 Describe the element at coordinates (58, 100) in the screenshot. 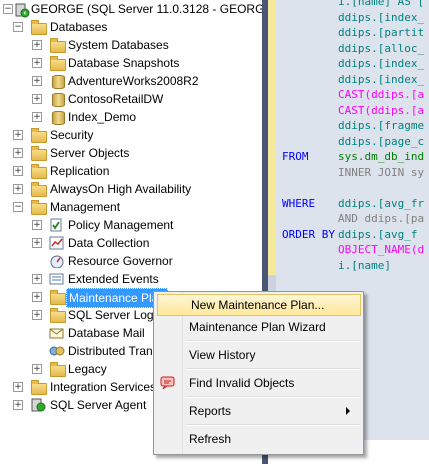

I see `database-icon` at that location.